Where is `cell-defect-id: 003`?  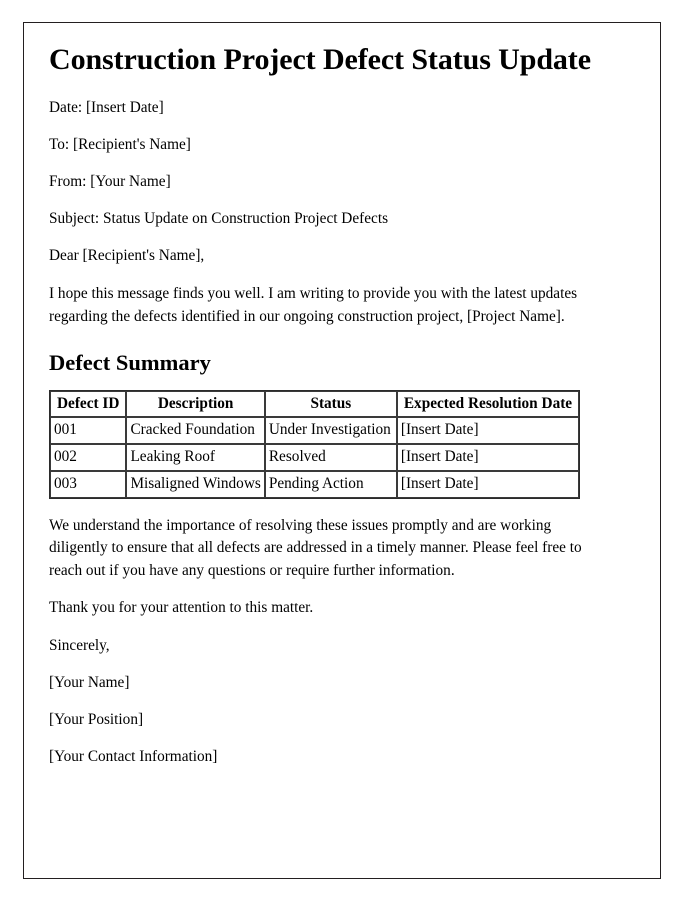 cell-defect-id: 003 is located at coordinates (88, 484).